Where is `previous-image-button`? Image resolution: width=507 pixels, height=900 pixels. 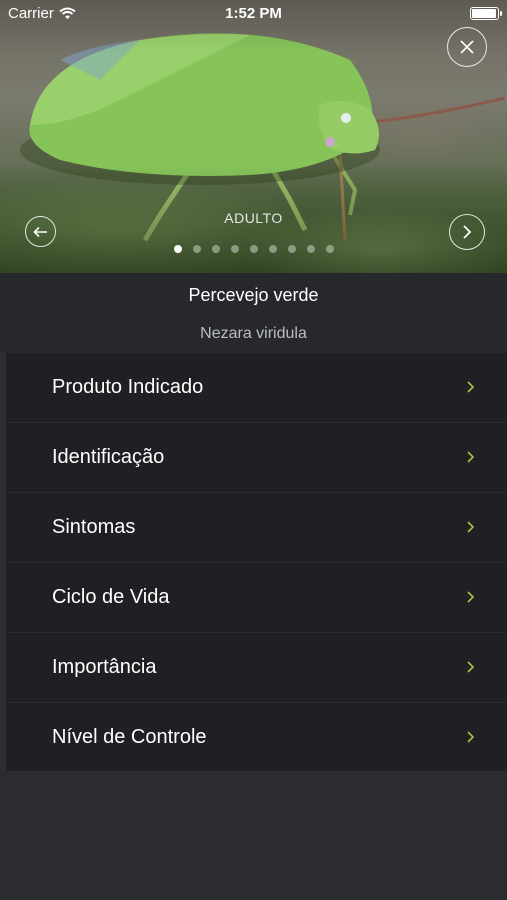
previous-image-button is located at coordinates (40, 231).